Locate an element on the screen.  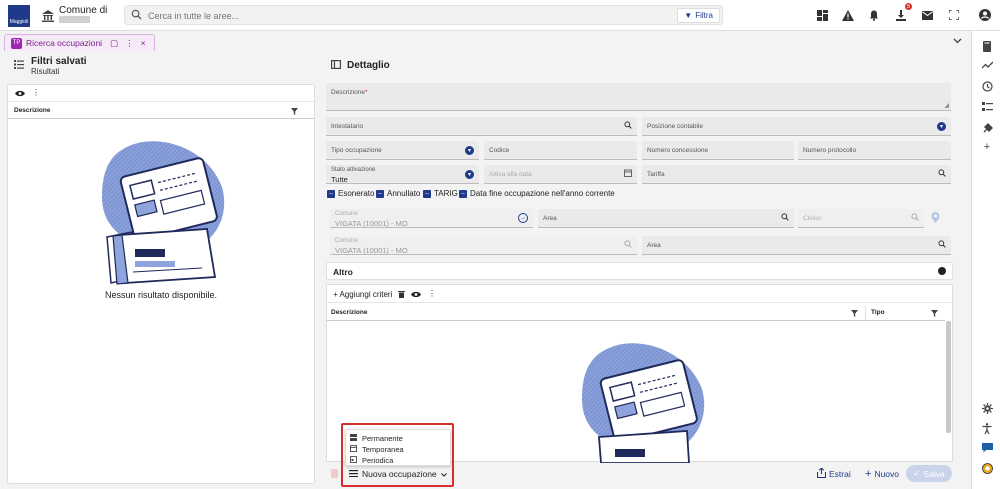
descrizione-field: Descrizione* ◢ is located at coordinates (638, 97).